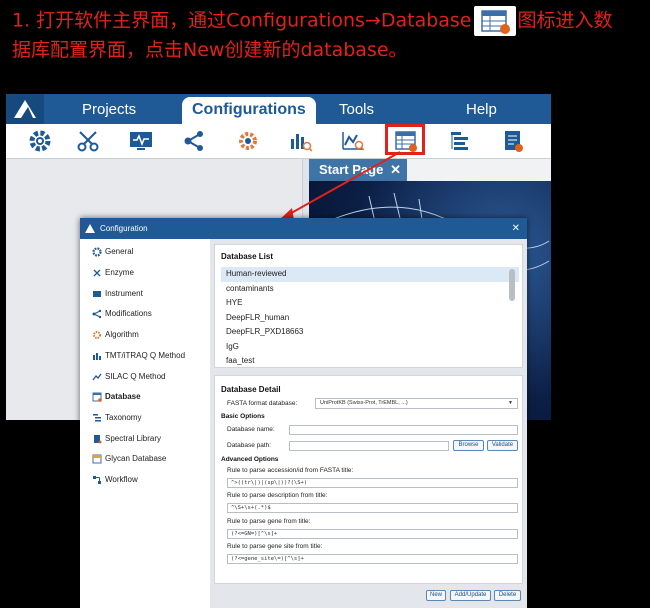 This screenshot has height=608, width=650. Describe the element at coordinates (242, 20) in the screenshot. I see `instruction-line1: 1. 打开软件主界面，通过Configurations→Database` at that location.